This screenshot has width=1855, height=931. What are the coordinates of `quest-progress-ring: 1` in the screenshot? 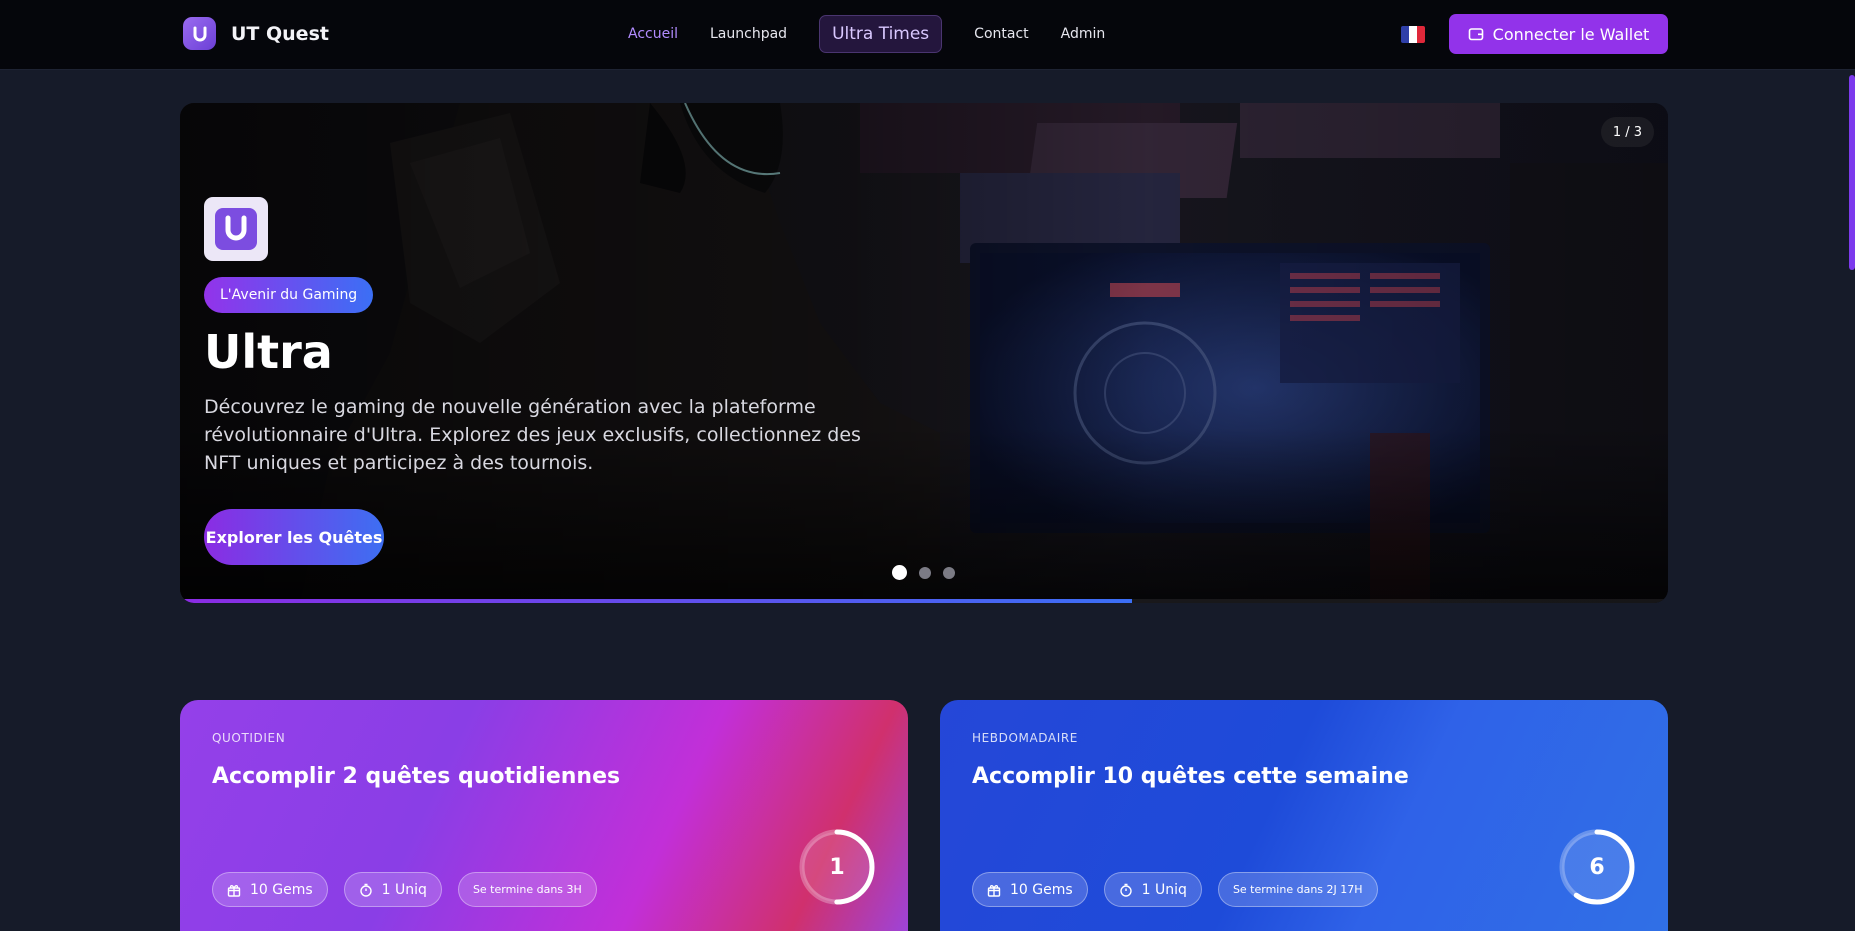 It's located at (837, 867).